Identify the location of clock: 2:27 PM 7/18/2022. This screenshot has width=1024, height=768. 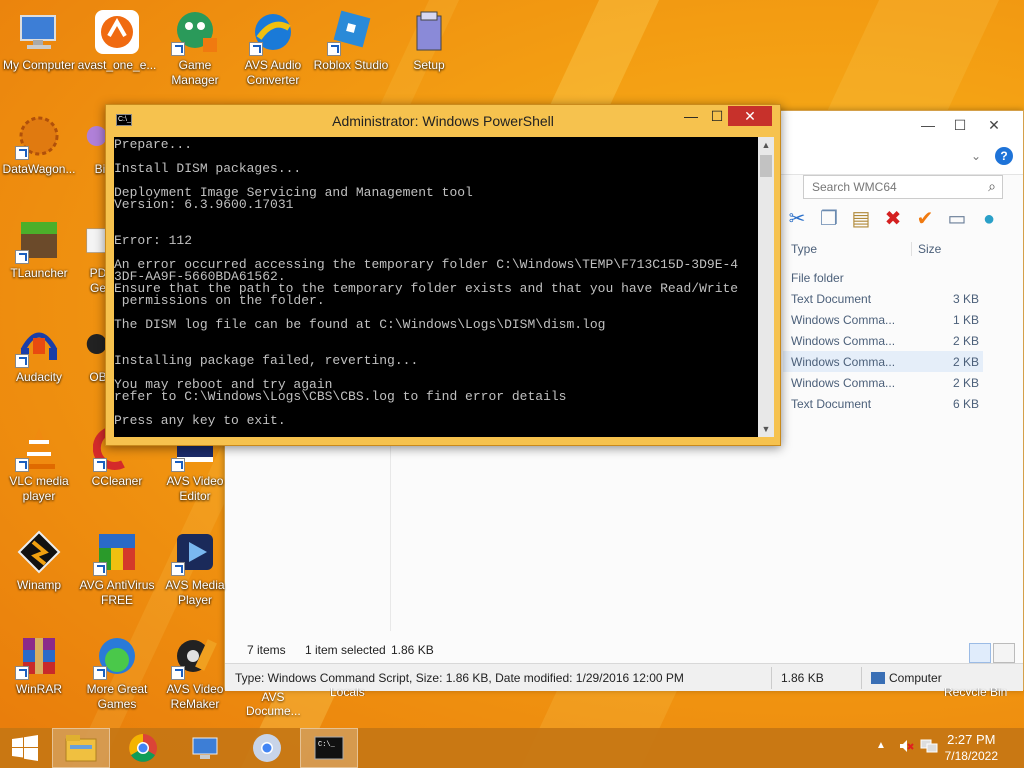
(971, 748).